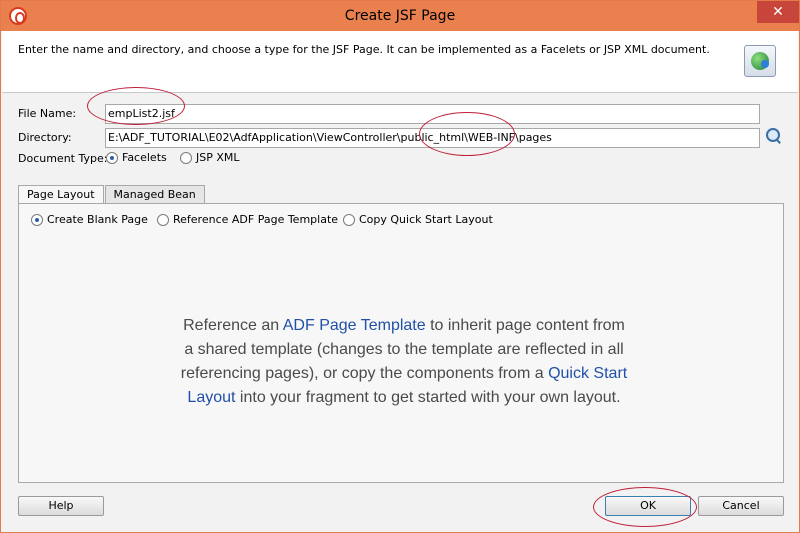 This screenshot has width=800, height=533. Describe the element at coordinates (144, 157) in the screenshot. I see `doc-type-facelets-label: Facelets` at that location.